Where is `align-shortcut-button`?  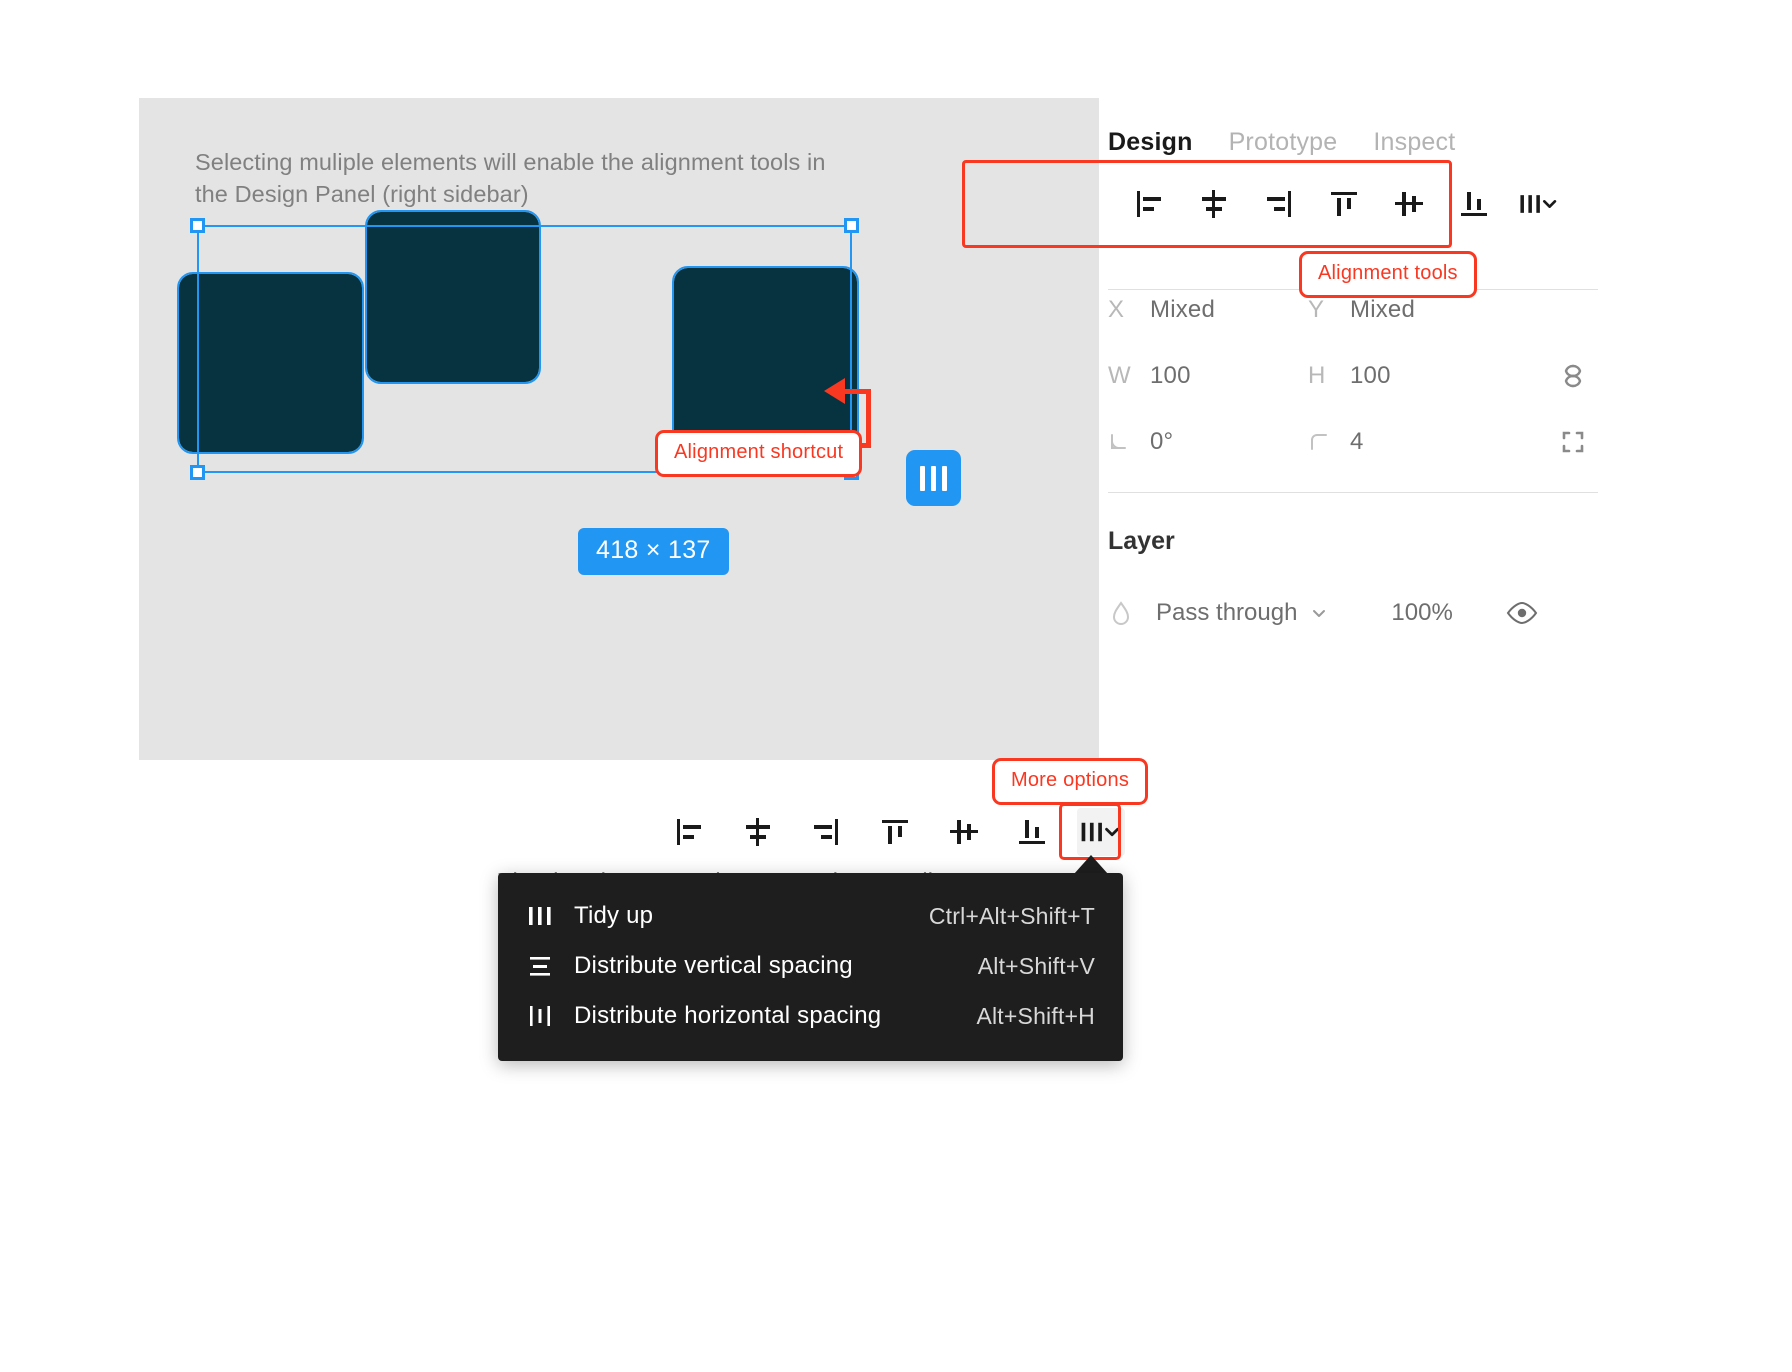
align-shortcut-button is located at coordinates (933, 478).